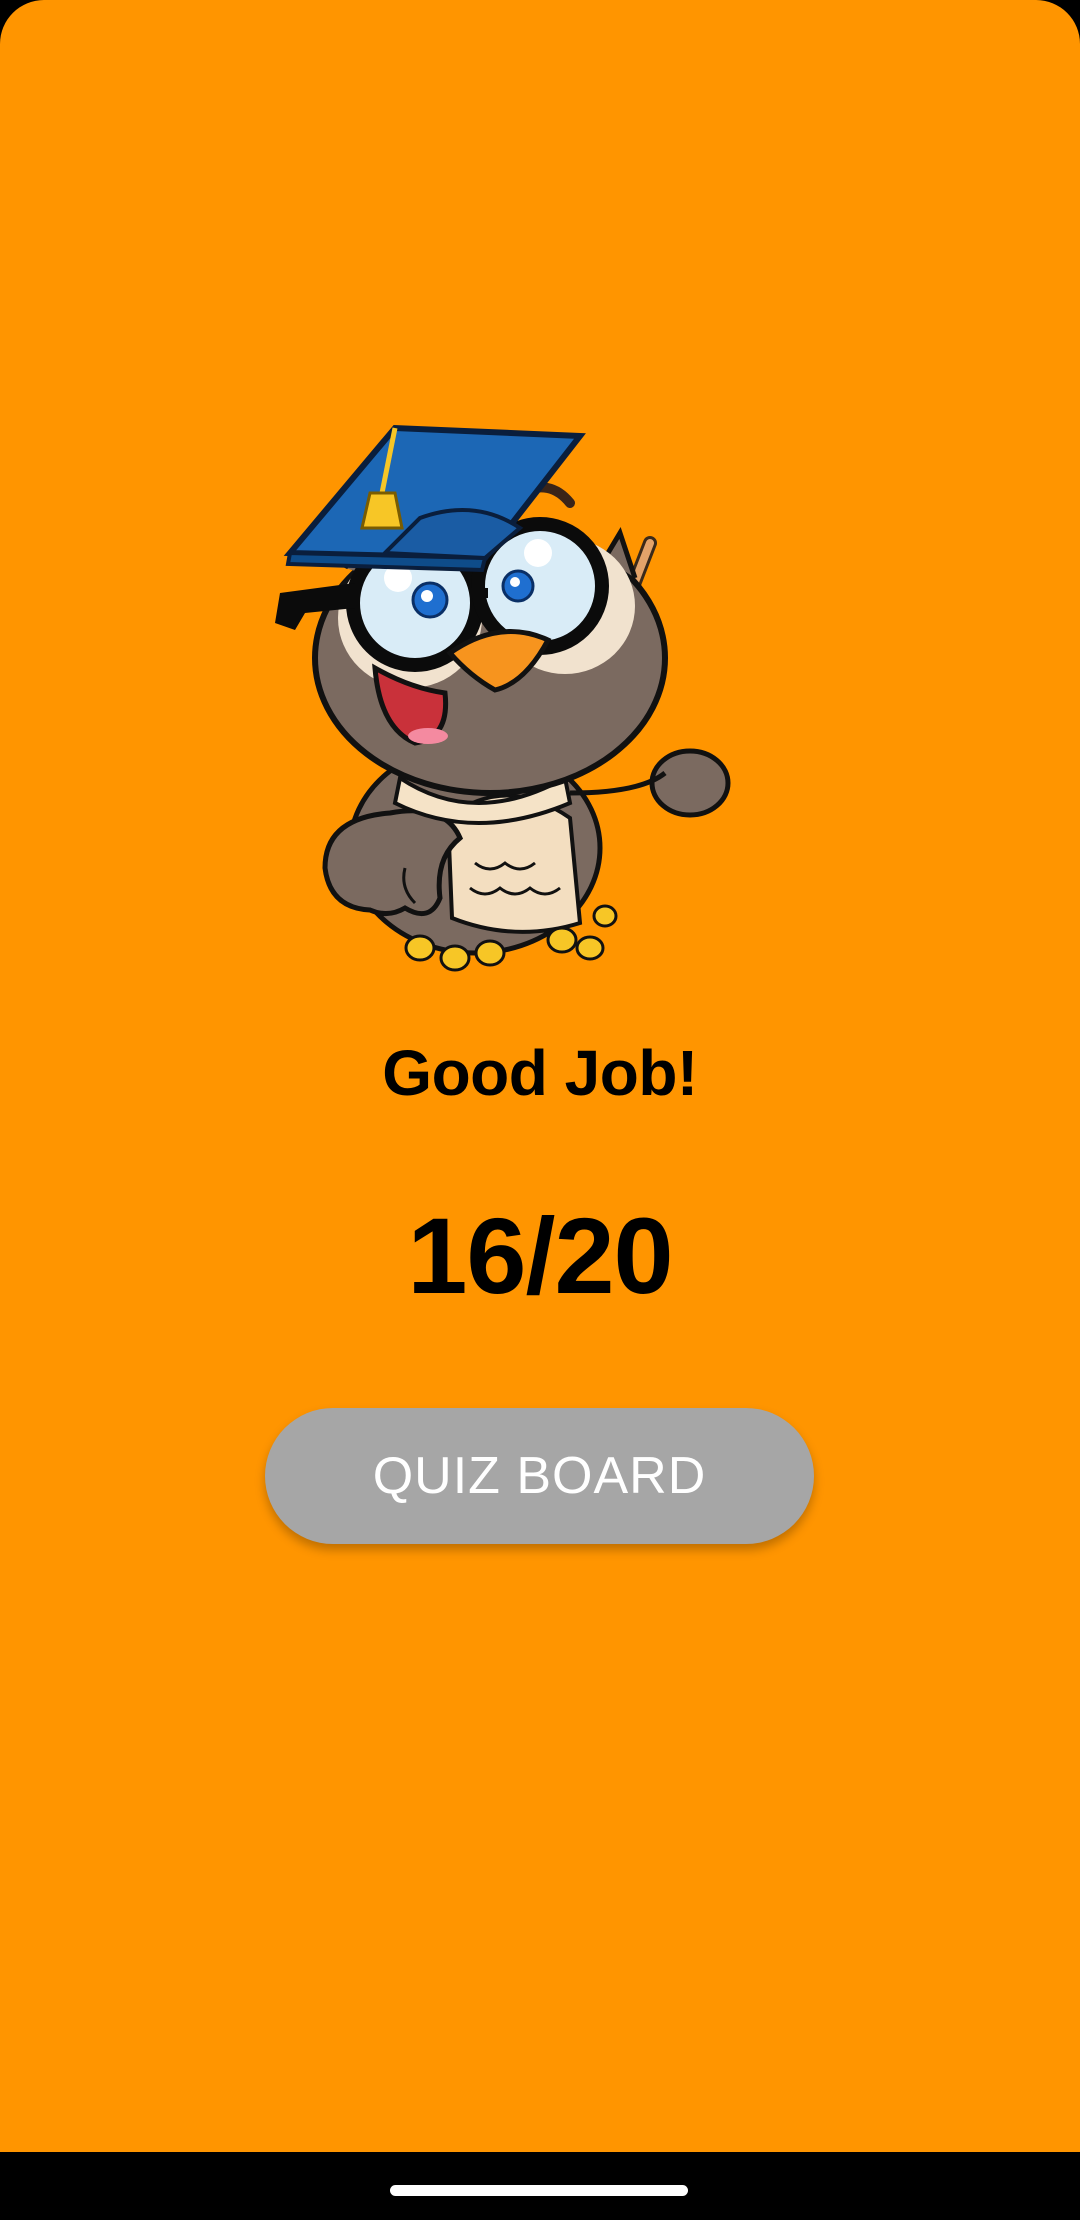 Image resolution: width=1080 pixels, height=2220 pixels. What do you see at coordinates (540, 1255) in the screenshot?
I see `score-value: 16/20` at bounding box center [540, 1255].